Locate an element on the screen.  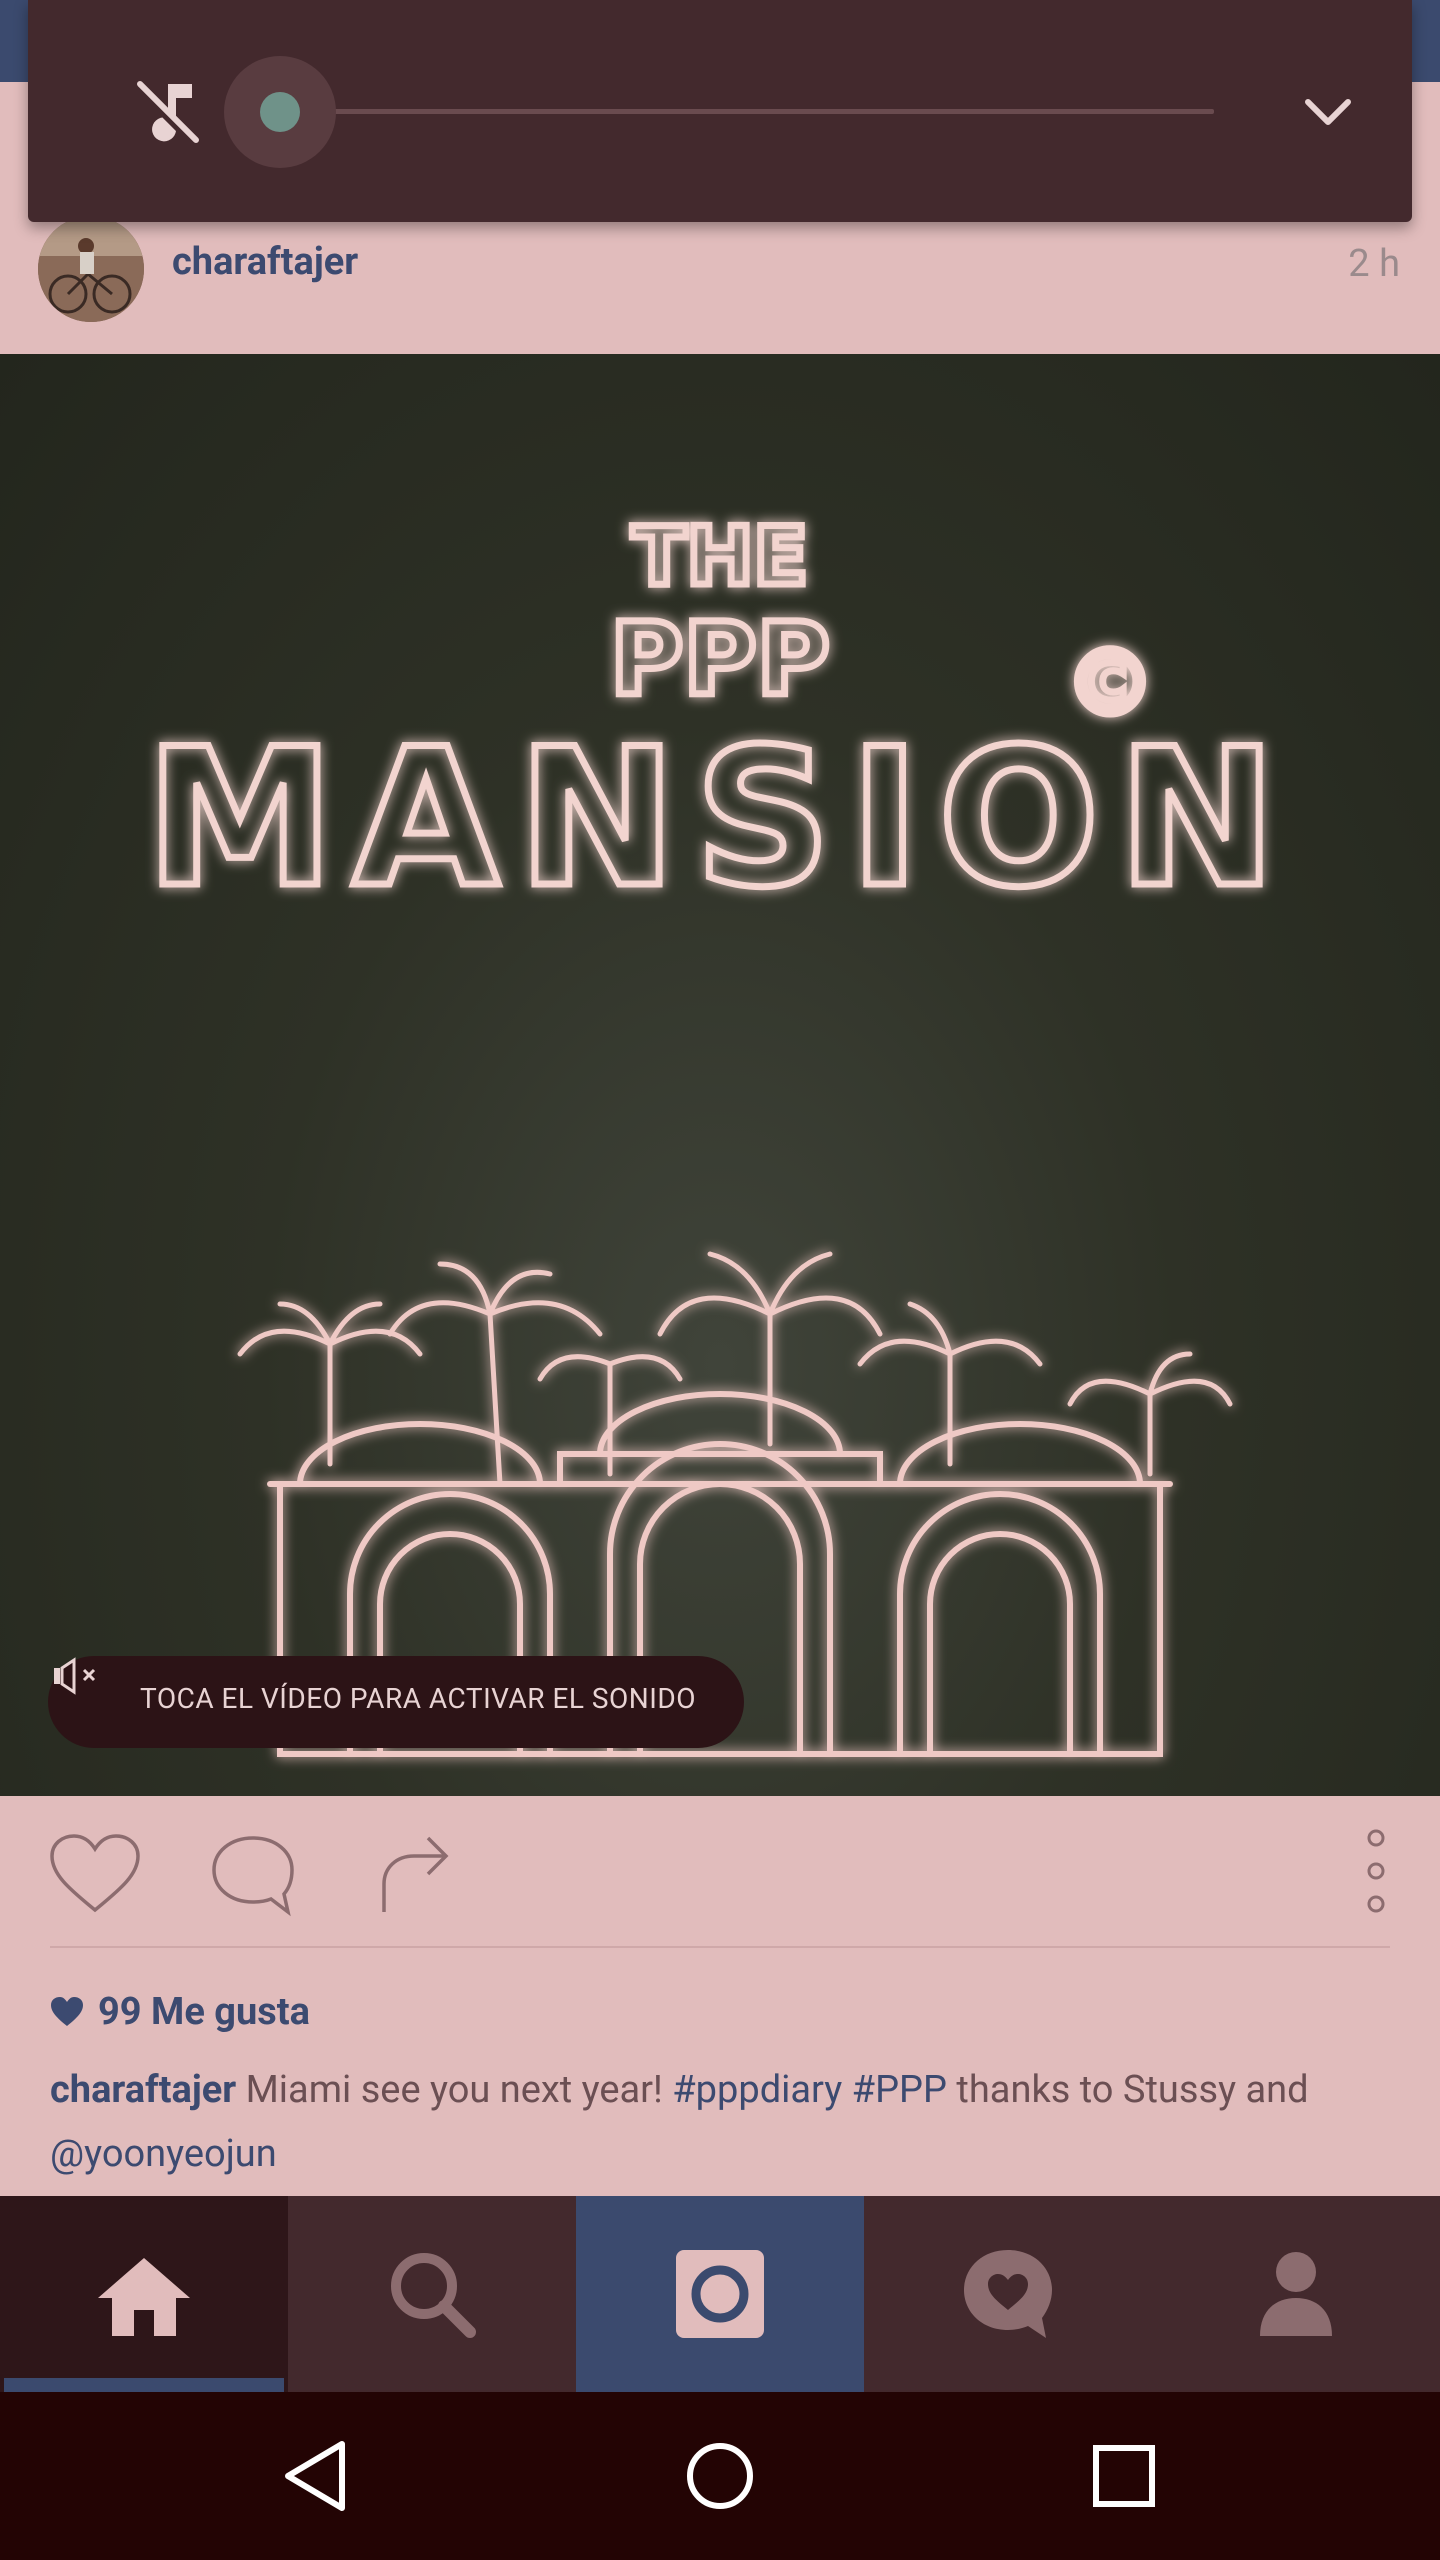
volume-slider is located at coordinates (724, 112).